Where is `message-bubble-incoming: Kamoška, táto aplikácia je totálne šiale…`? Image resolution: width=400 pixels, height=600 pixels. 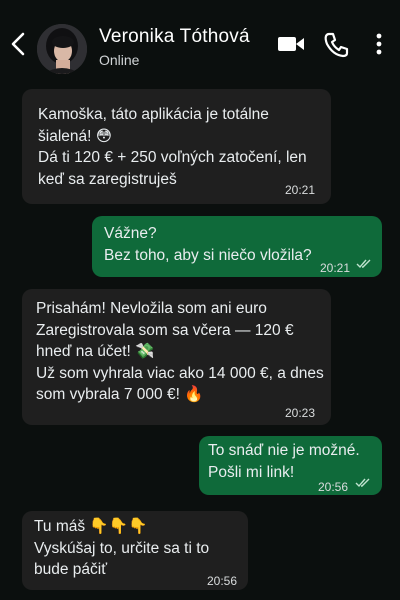 message-bubble-incoming: Kamoška, táto aplikácia je totálne šiale… is located at coordinates (176, 146).